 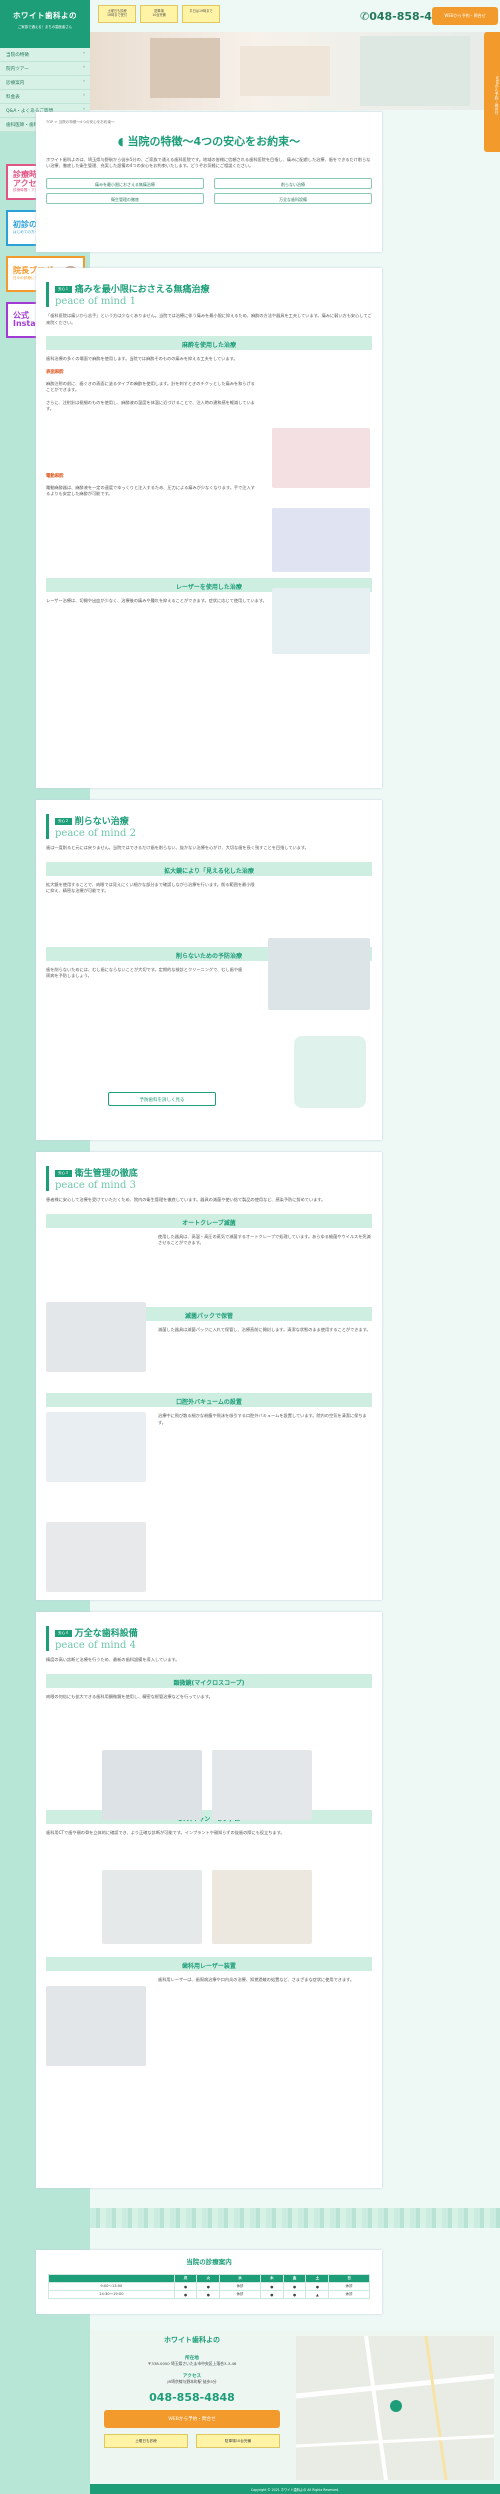 I want to click on magnifier-photo, so click(x=319, y=974).